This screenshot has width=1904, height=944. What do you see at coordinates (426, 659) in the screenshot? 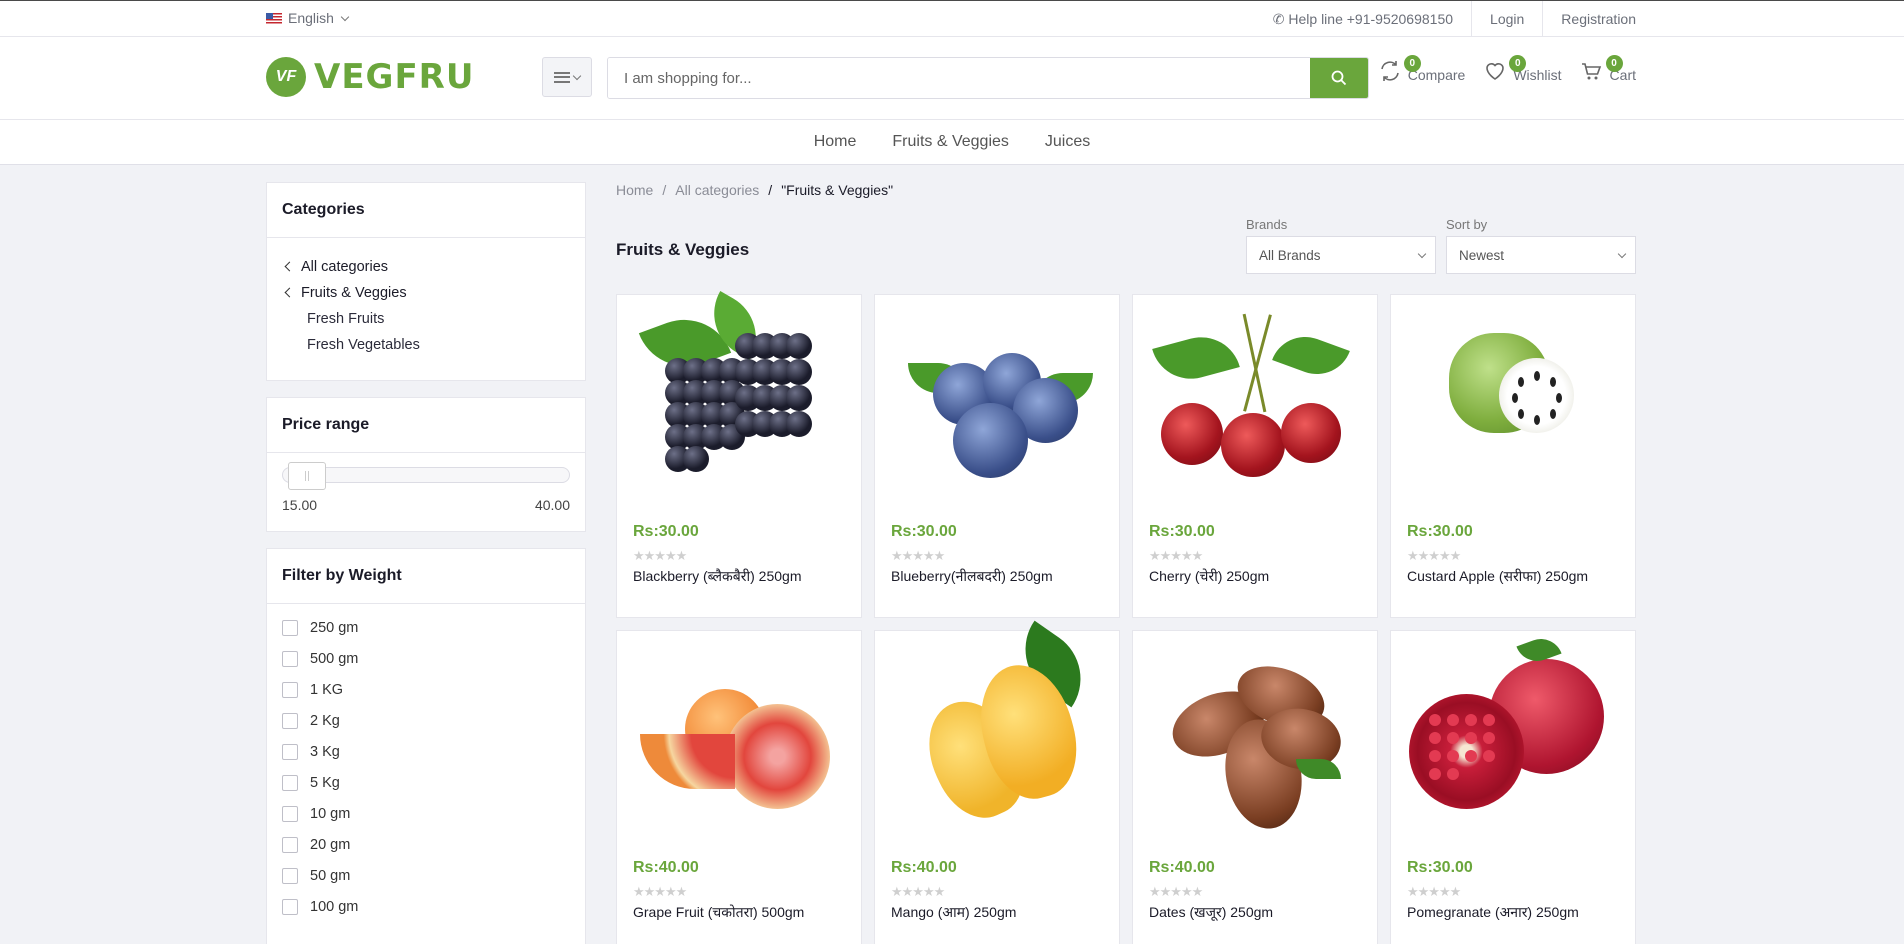
I see `weight-option: 500 gm` at bounding box center [426, 659].